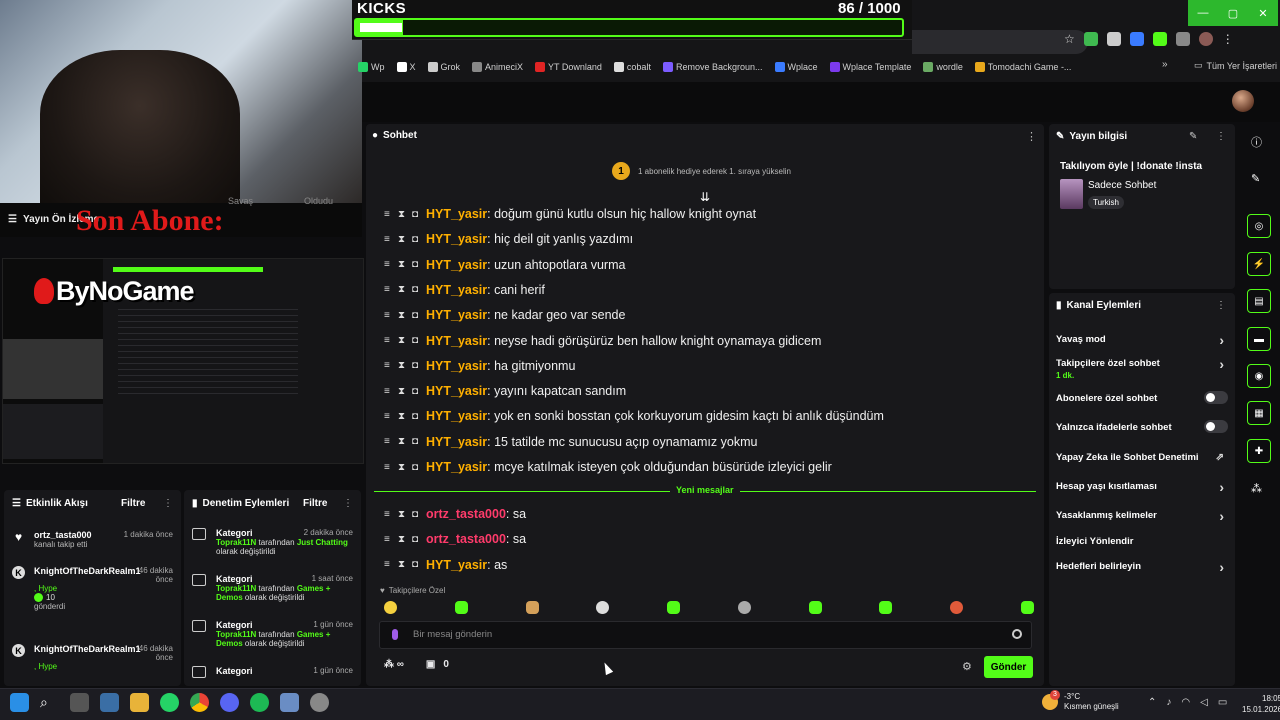  Describe the element at coordinates (371, 67) in the screenshot. I see `bookmark-wp: Wp` at that location.